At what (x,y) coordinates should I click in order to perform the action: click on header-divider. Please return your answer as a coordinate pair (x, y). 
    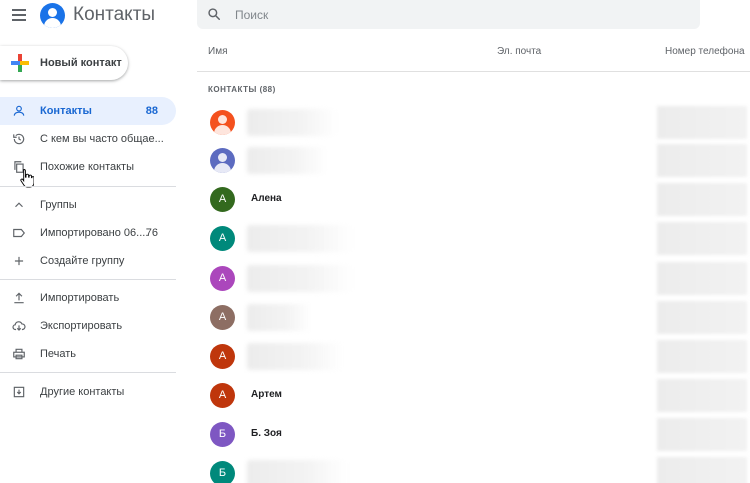
    Looking at the image, I should click on (473, 71).